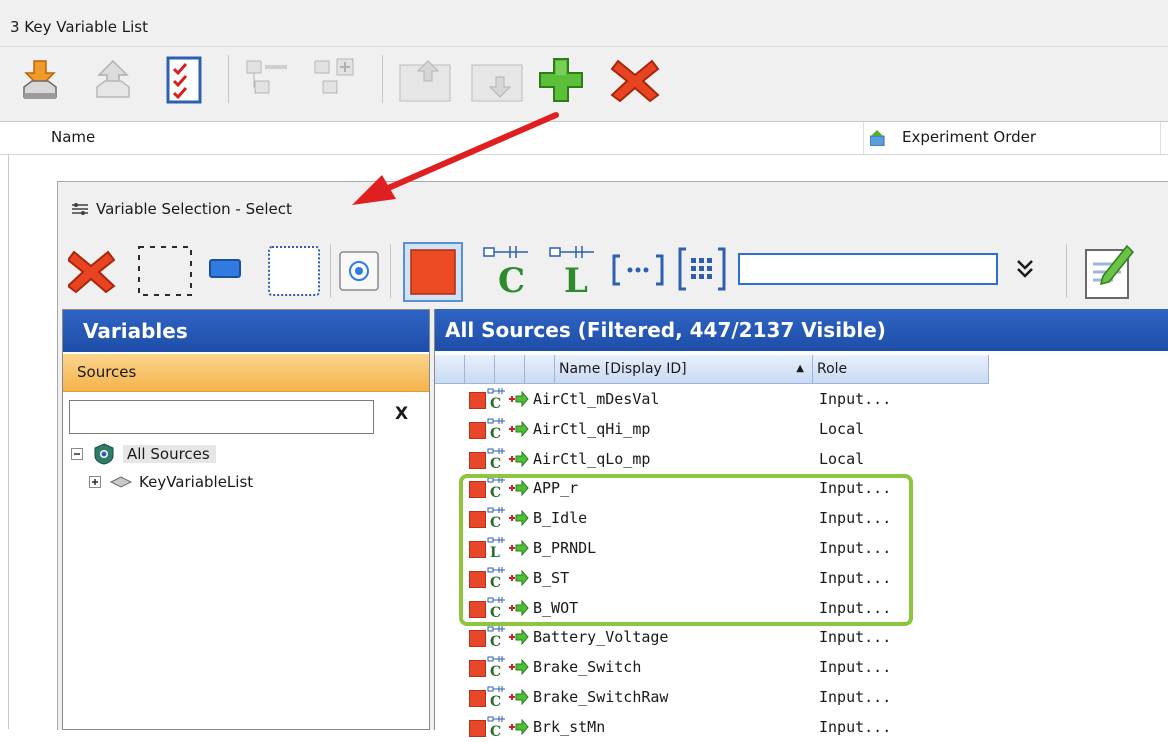 Image resolution: width=1168 pixels, height=742 pixels. Describe the element at coordinates (359, 271) in the screenshot. I see `target-icon` at that location.